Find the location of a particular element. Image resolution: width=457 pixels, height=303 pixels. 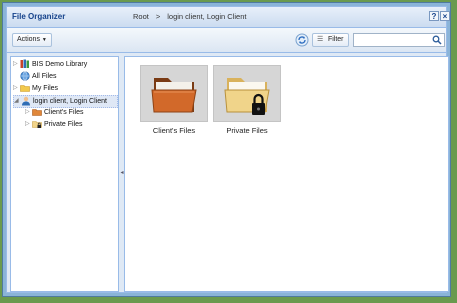

tree-item-label: Client's Files is located at coordinates (64, 112).